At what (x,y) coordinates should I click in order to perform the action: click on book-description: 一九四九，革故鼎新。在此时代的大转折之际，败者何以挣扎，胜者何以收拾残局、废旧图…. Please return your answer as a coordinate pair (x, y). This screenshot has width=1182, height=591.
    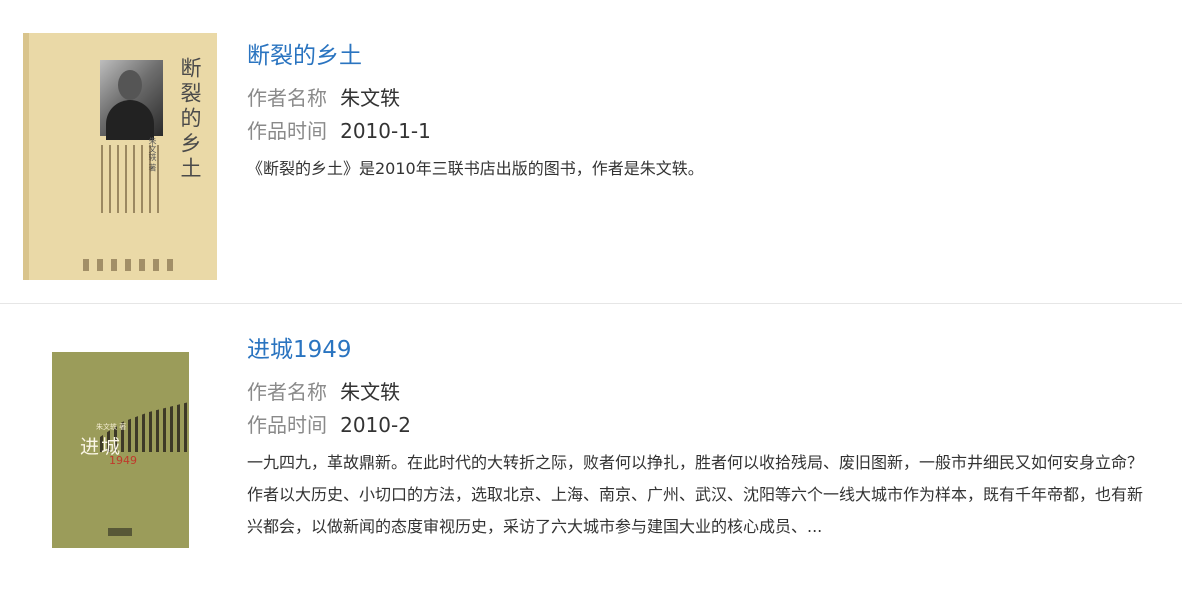
    Looking at the image, I should click on (695, 494).